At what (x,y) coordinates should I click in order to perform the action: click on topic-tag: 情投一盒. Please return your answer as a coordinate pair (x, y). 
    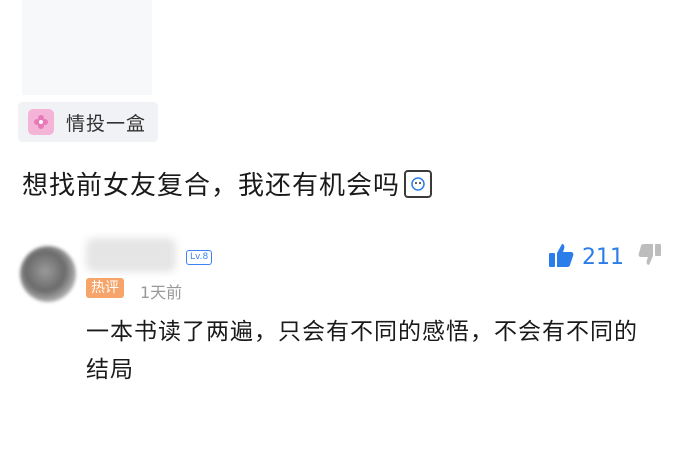
    Looking at the image, I should click on (88, 122).